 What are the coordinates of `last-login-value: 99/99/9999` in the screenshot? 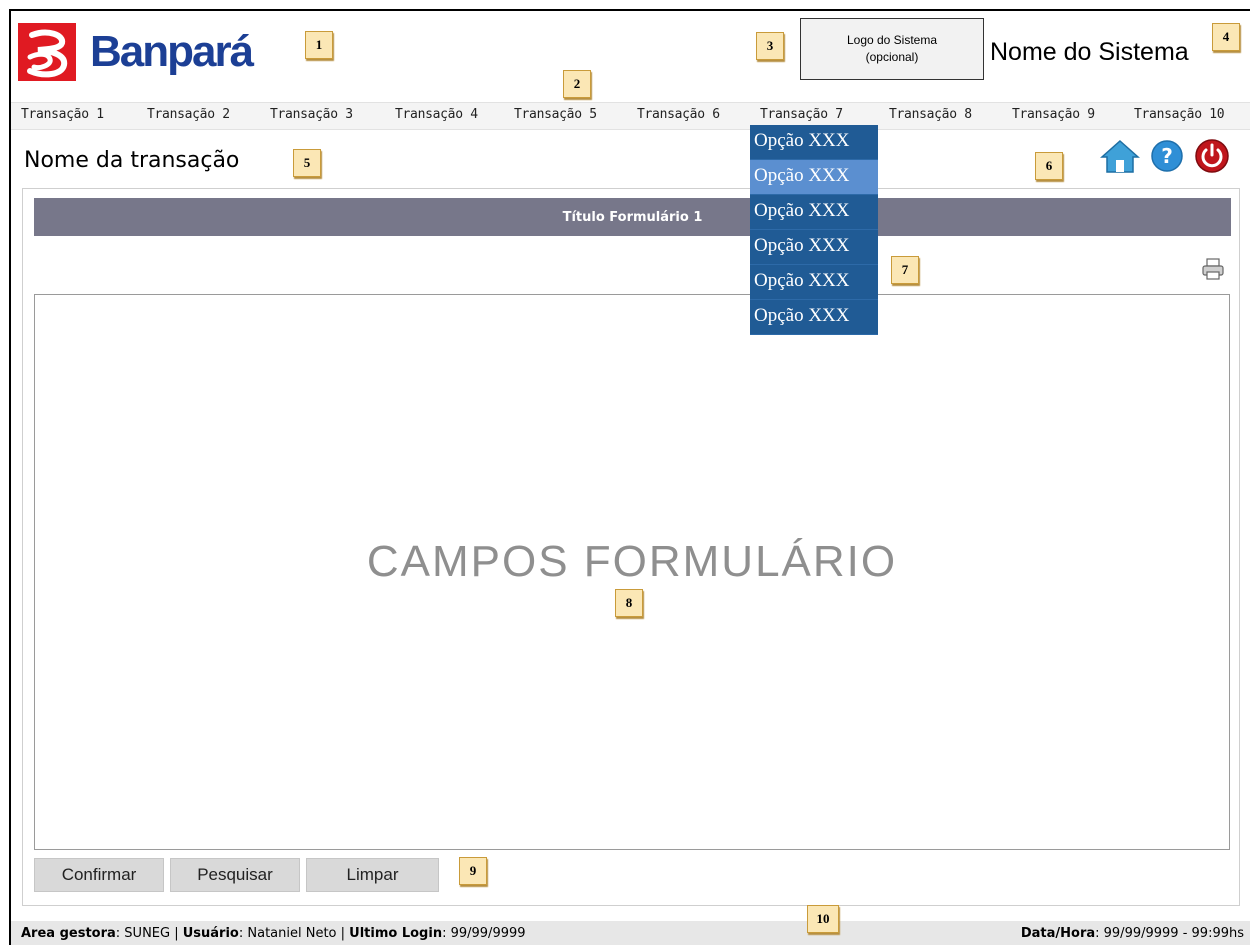 It's located at (488, 933).